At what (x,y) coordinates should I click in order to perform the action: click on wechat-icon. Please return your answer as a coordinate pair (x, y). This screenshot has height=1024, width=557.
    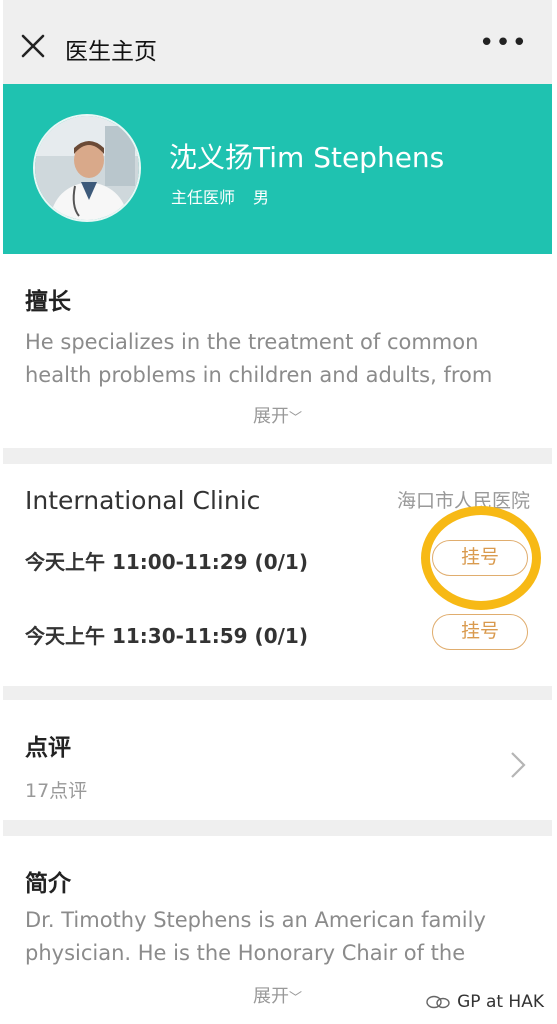
    Looking at the image, I should click on (438, 1002).